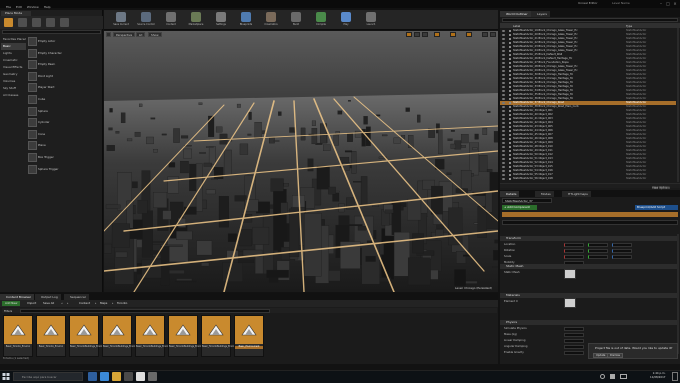 Image resolution: width=680 pixels, height=383 pixels. Describe the element at coordinates (63, 76) in the screenshot. I see `place-item: Point Light` at that location.